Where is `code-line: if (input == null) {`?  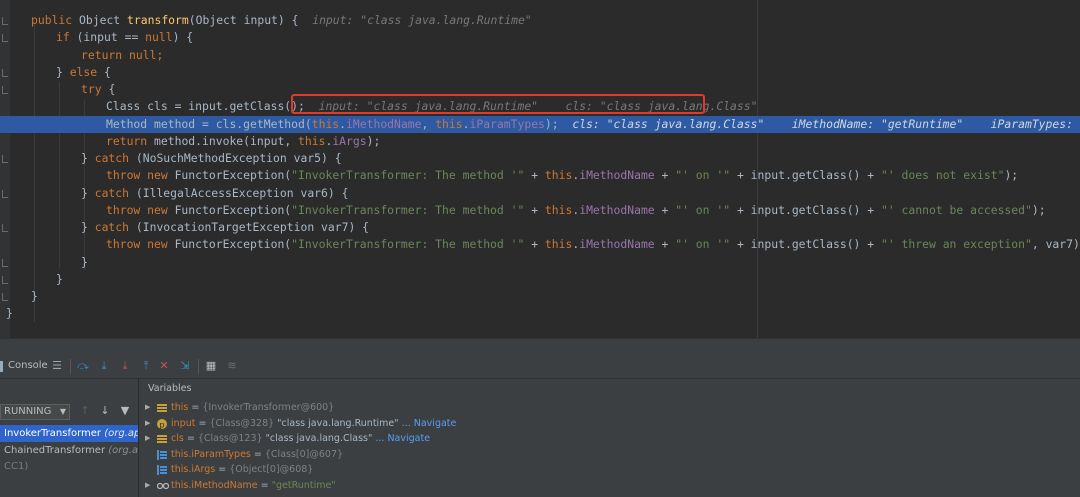 code-line: if (input == null) { is located at coordinates (540, 37).